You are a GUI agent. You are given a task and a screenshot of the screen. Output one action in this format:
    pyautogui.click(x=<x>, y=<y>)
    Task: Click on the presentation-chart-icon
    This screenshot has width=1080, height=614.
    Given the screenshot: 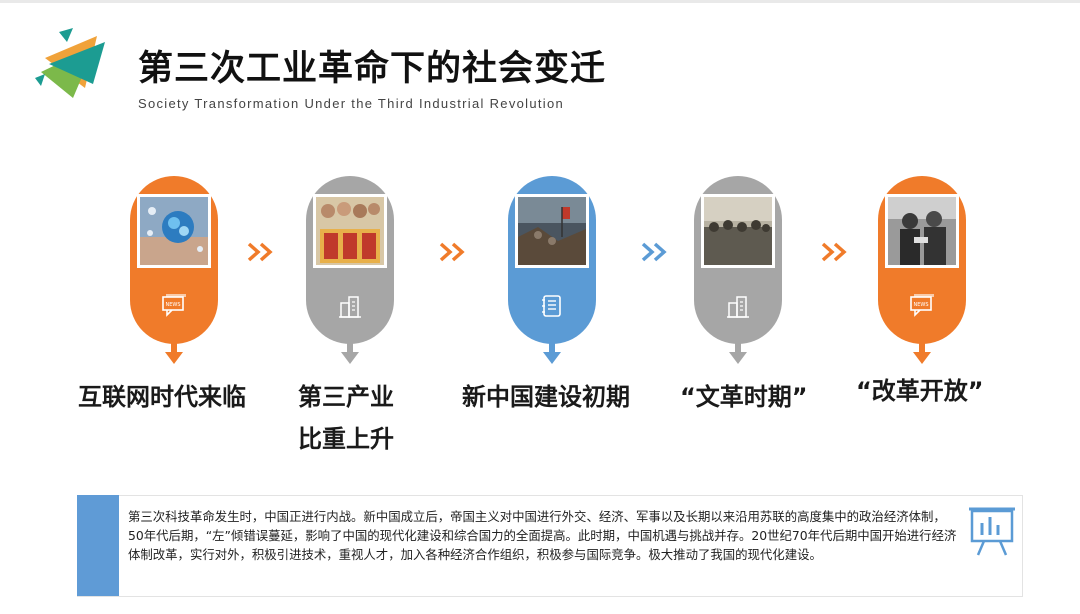 What is the action you would take?
    pyautogui.click(x=992, y=531)
    